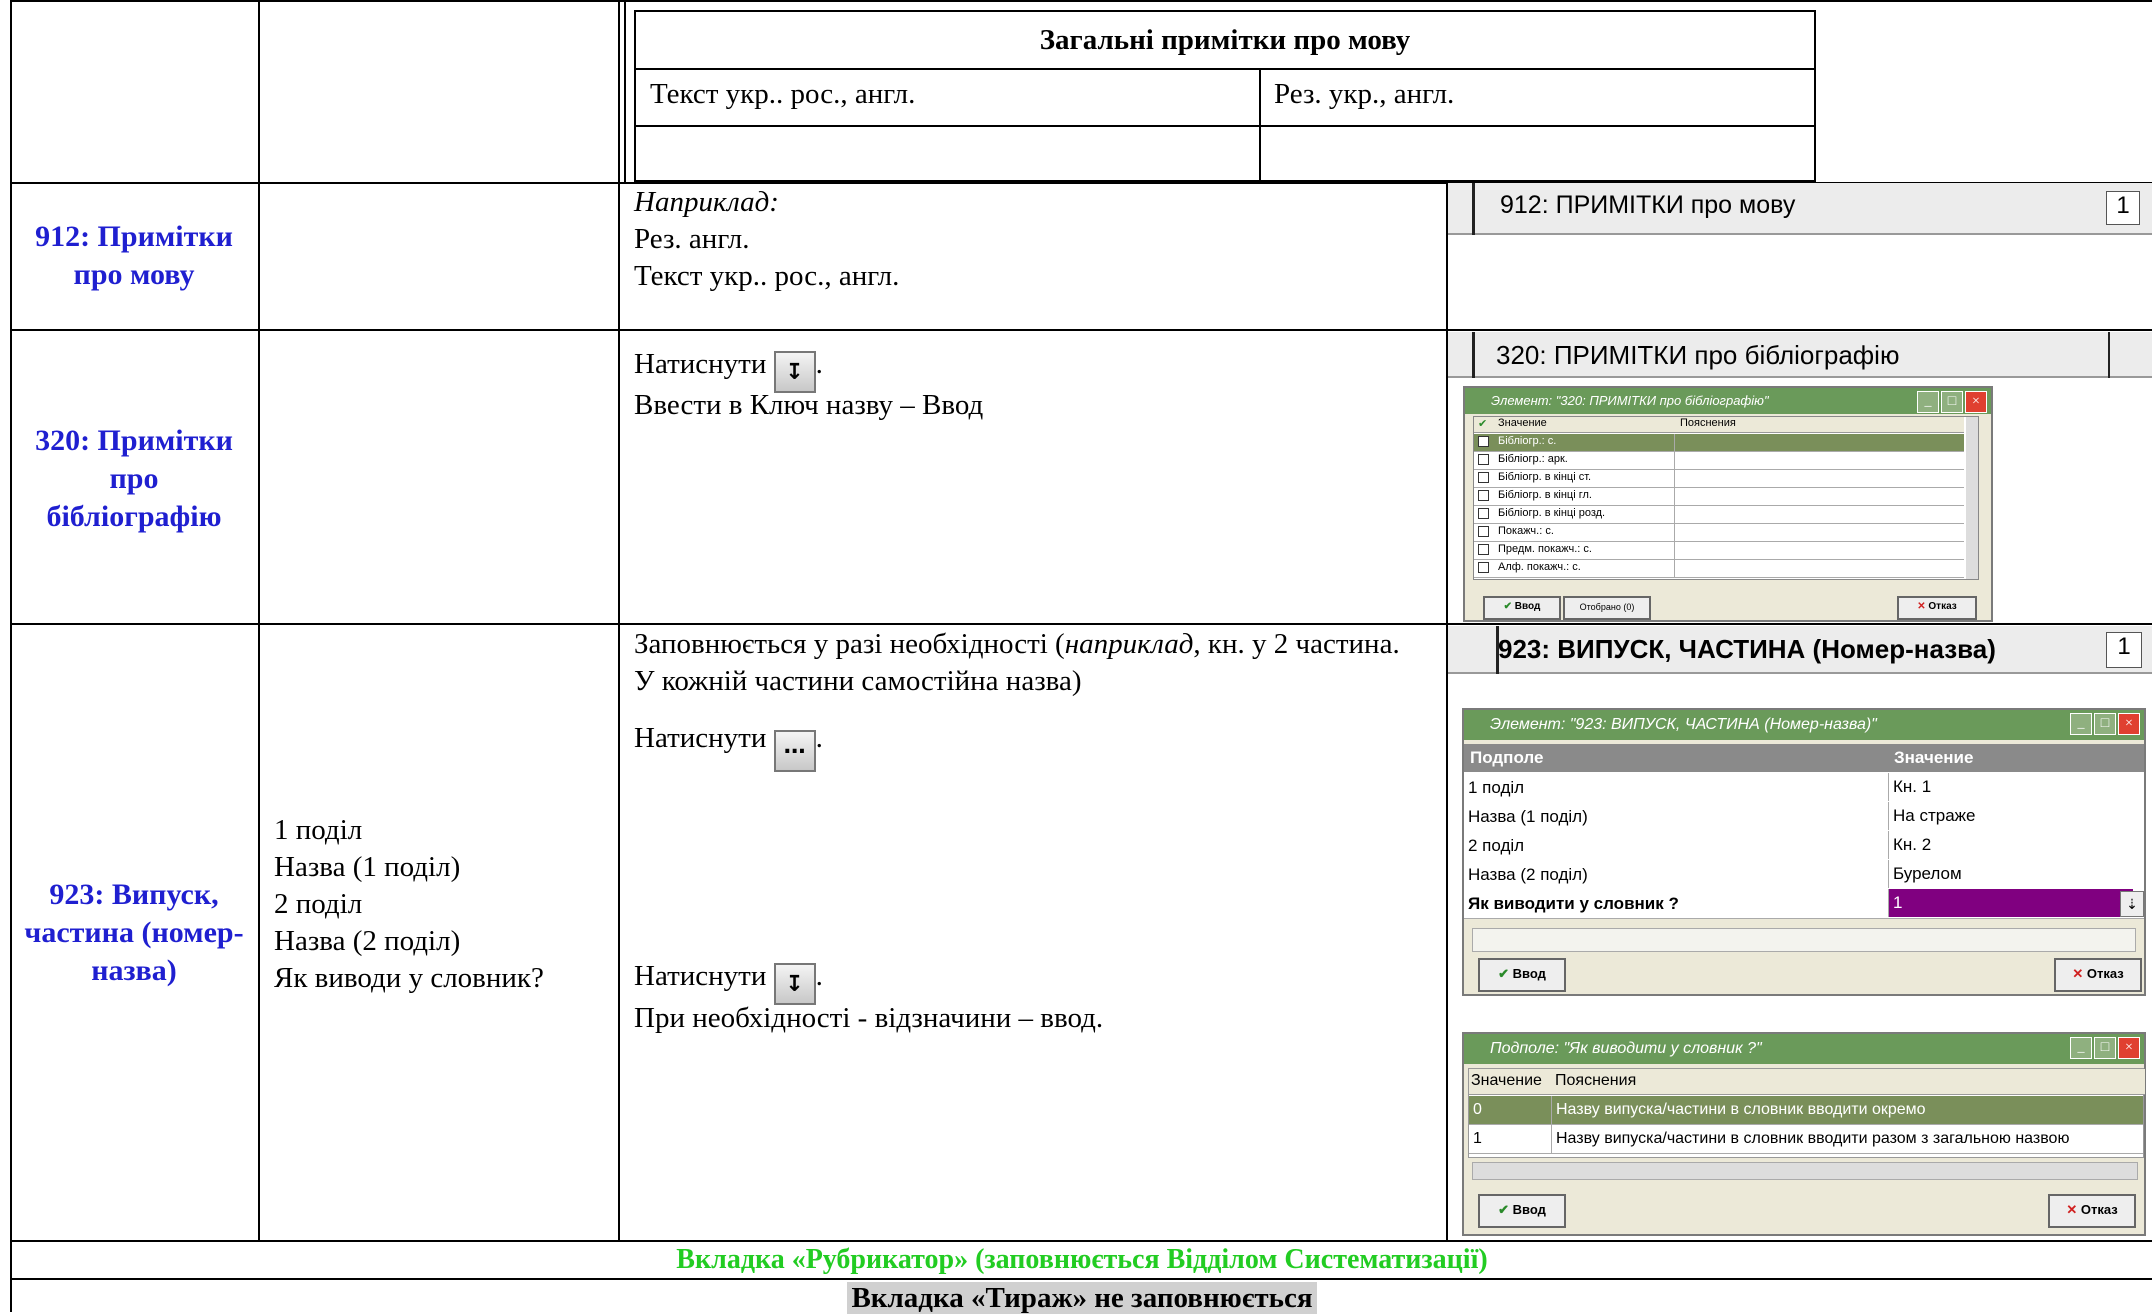 Image resolution: width=2152 pixels, height=1316 pixels. Describe the element at coordinates (134, 932) in the screenshot. I see `field-label-923: 923: Випуск, частина (номер-назва)` at that location.